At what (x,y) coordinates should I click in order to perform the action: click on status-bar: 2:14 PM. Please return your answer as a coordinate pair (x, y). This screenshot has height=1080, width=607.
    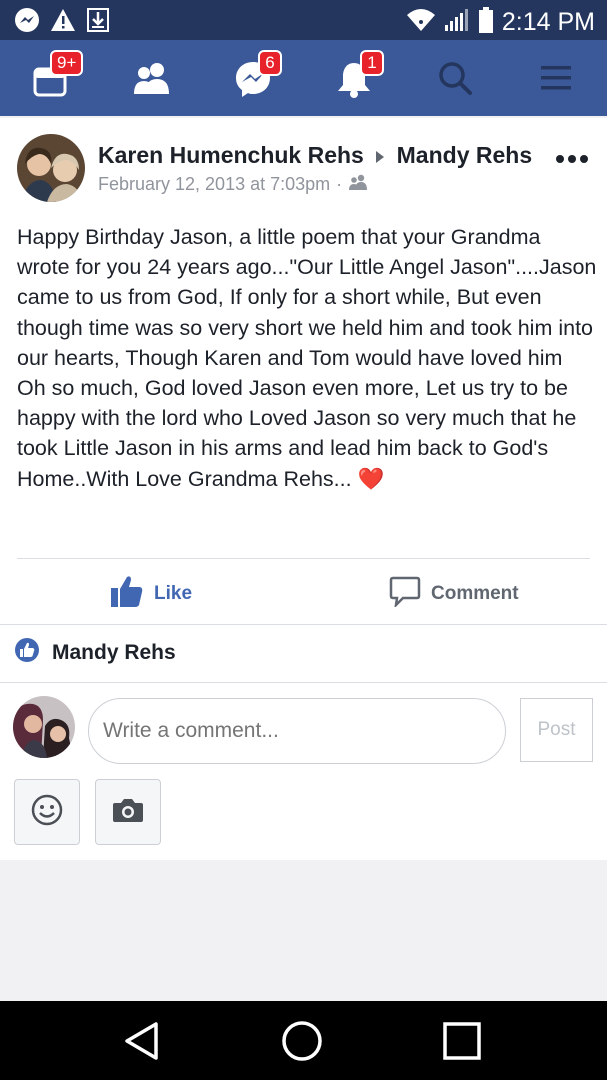
    Looking at the image, I should click on (303, 20).